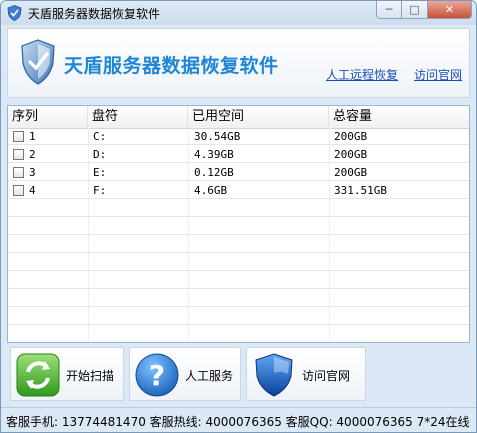 The width and height of the screenshot is (477, 433). What do you see at coordinates (48, 117) in the screenshot?
I see `column-header-index: 序列` at bounding box center [48, 117].